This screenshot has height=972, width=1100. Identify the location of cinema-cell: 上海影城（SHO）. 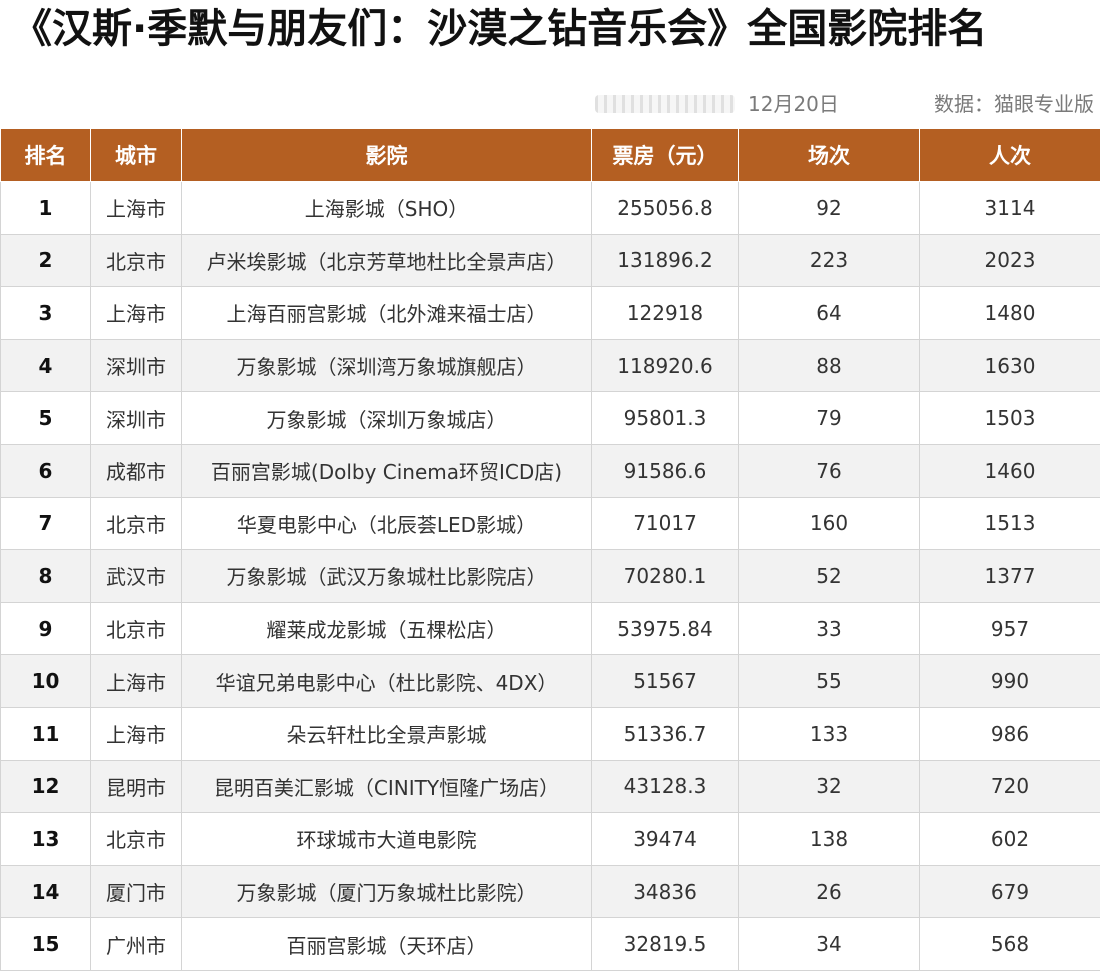
(386, 208).